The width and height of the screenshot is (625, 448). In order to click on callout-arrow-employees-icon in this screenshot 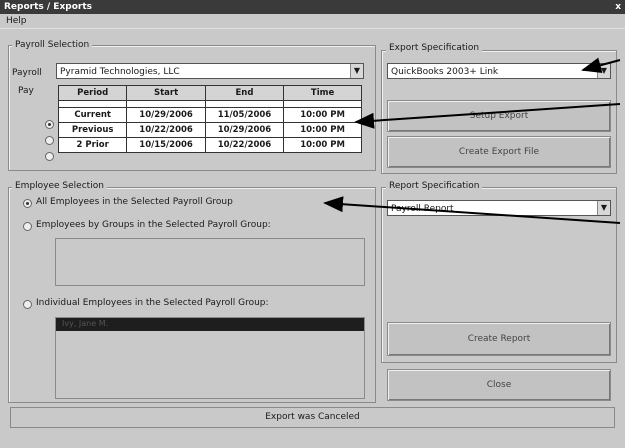, I will do `click(472, 210)`.